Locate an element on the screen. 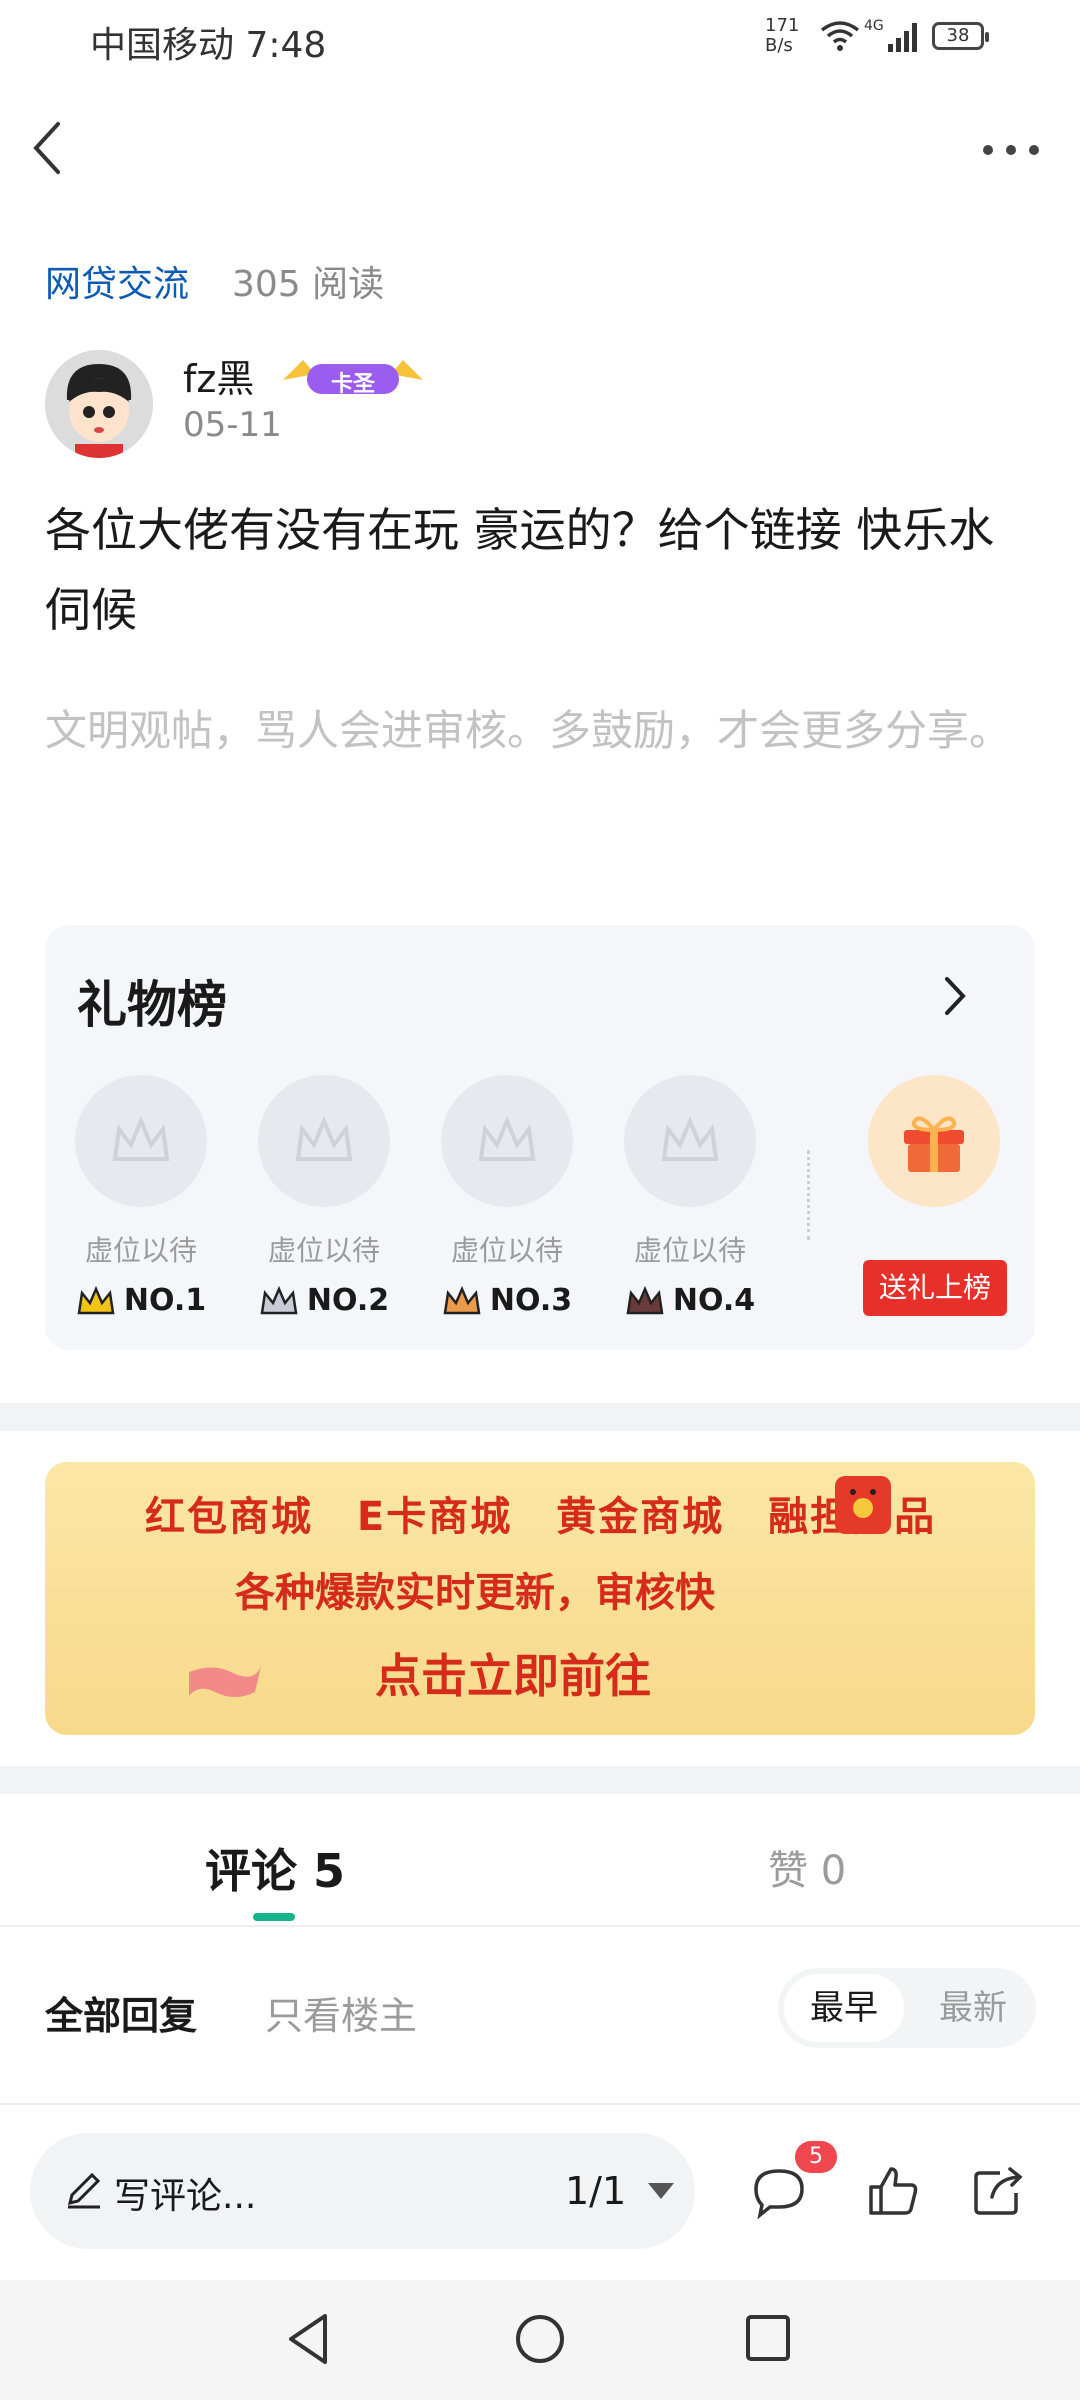 Image resolution: width=1080 pixels, height=2400 pixels. community-notice: 文明观帖，骂人会进审核。多鼓励，才会更多分享。 is located at coordinates (528, 730).